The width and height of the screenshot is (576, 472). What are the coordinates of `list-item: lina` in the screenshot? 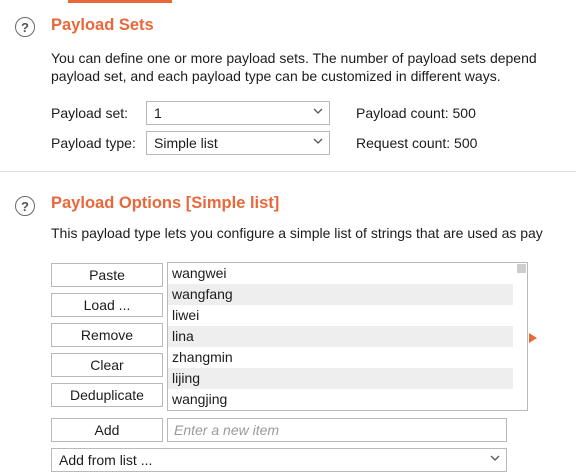 It's located at (340, 336).